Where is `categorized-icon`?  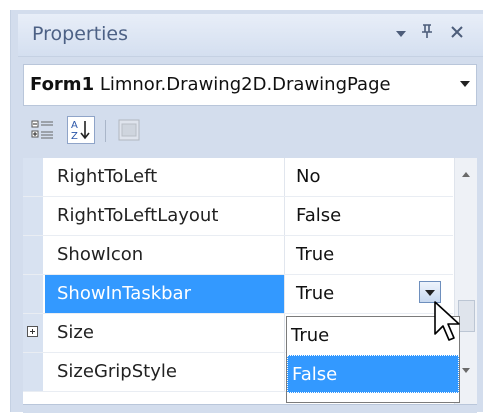 categorized-icon is located at coordinates (42, 129).